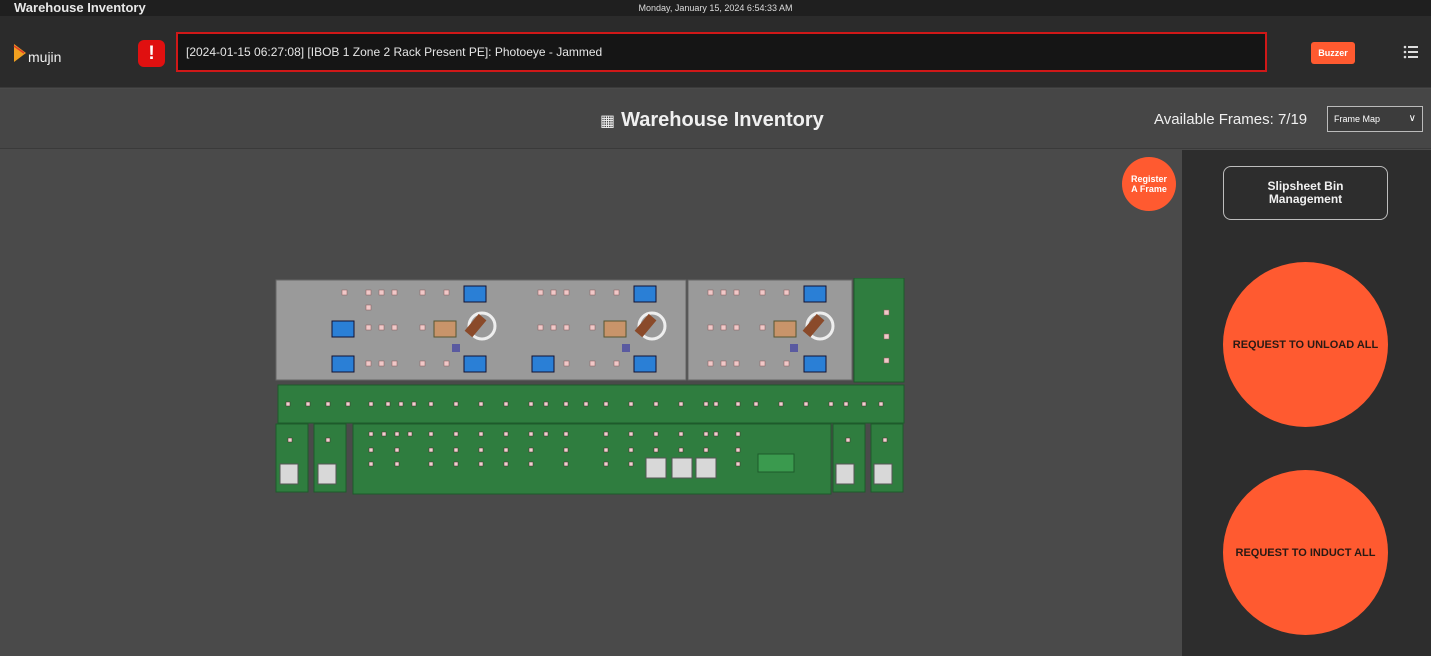  Describe the element at coordinates (1149, 189) in the screenshot. I see `register-line-2: A Frame` at that location.